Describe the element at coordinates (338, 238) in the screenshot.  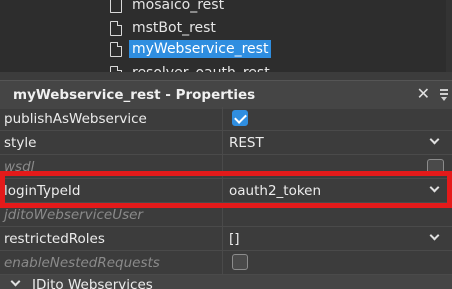
I see `property-value-dropdown: []` at that location.